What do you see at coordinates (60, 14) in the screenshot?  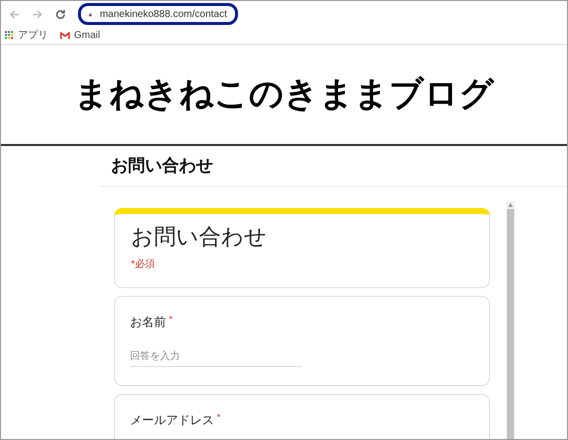 I see `reload-icon` at bounding box center [60, 14].